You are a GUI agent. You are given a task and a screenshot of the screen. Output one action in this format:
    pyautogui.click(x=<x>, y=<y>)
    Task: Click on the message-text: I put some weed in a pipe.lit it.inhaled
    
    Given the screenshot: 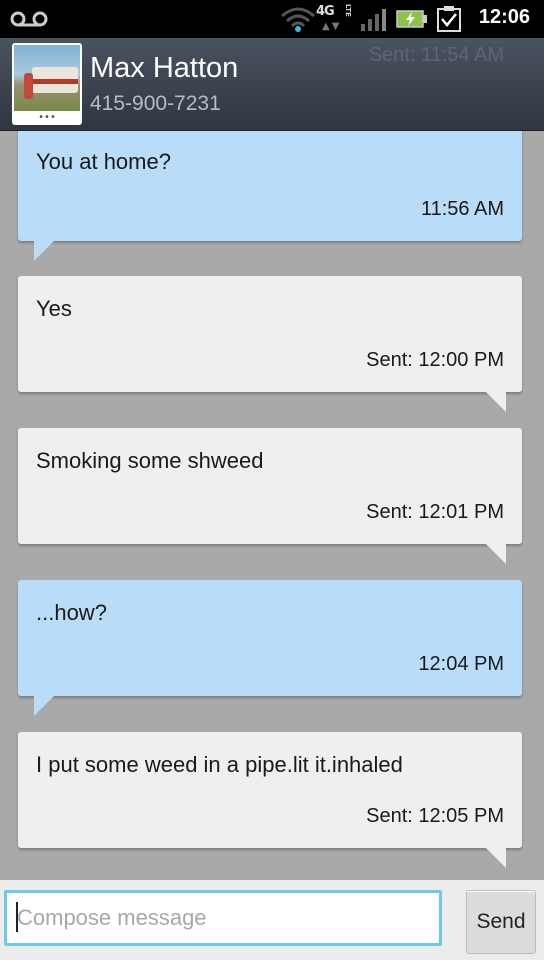 What is the action you would take?
    pyautogui.click(x=219, y=764)
    